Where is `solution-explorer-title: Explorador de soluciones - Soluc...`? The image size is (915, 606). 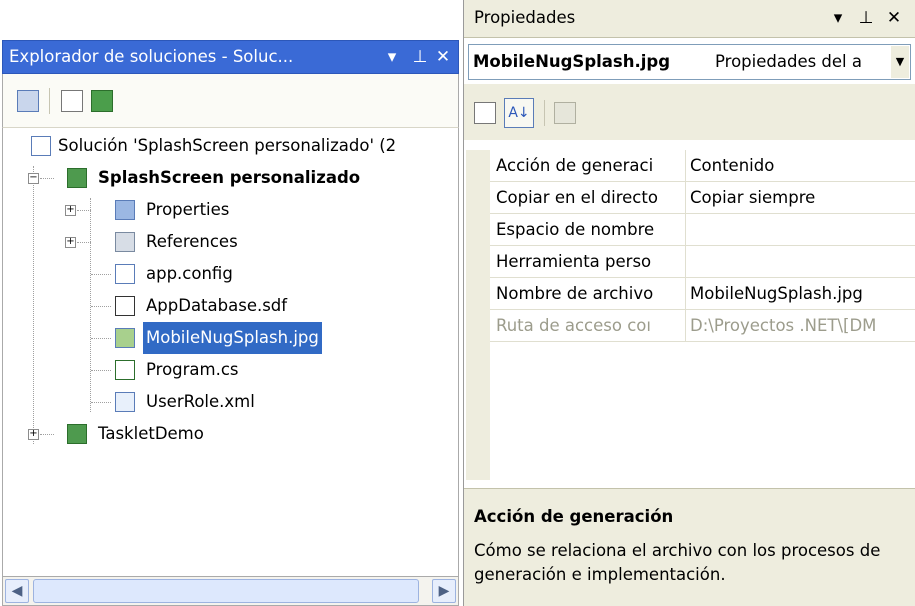
solution-explorer-title: Explorador de soluciones - Soluc... is located at coordinates (151, 56).